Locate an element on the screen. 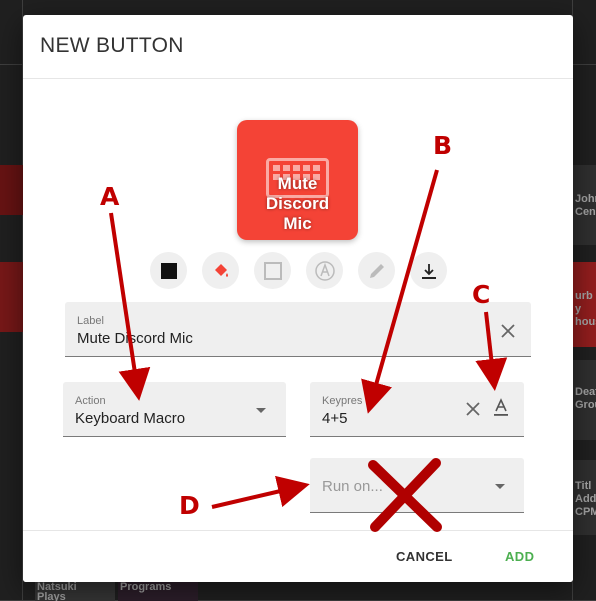  button-preview: Mute Discord Mic is located at coordinates (297, 180).